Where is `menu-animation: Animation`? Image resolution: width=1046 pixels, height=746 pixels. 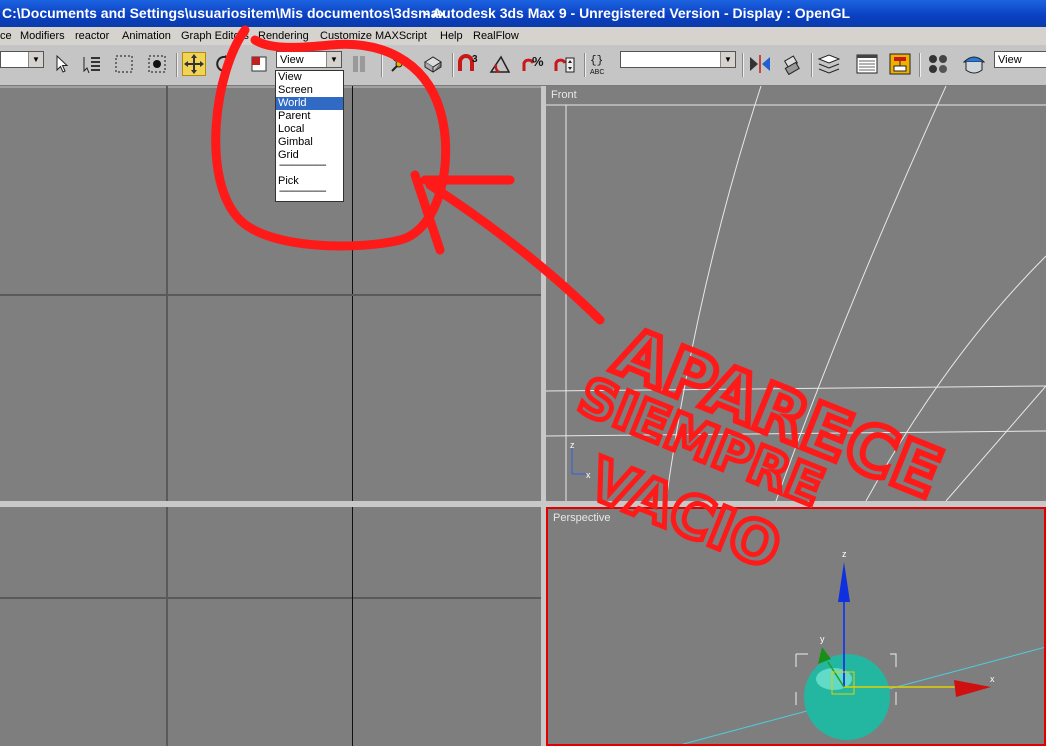 menu-animation: Animation is located at coordinates (146, 36).